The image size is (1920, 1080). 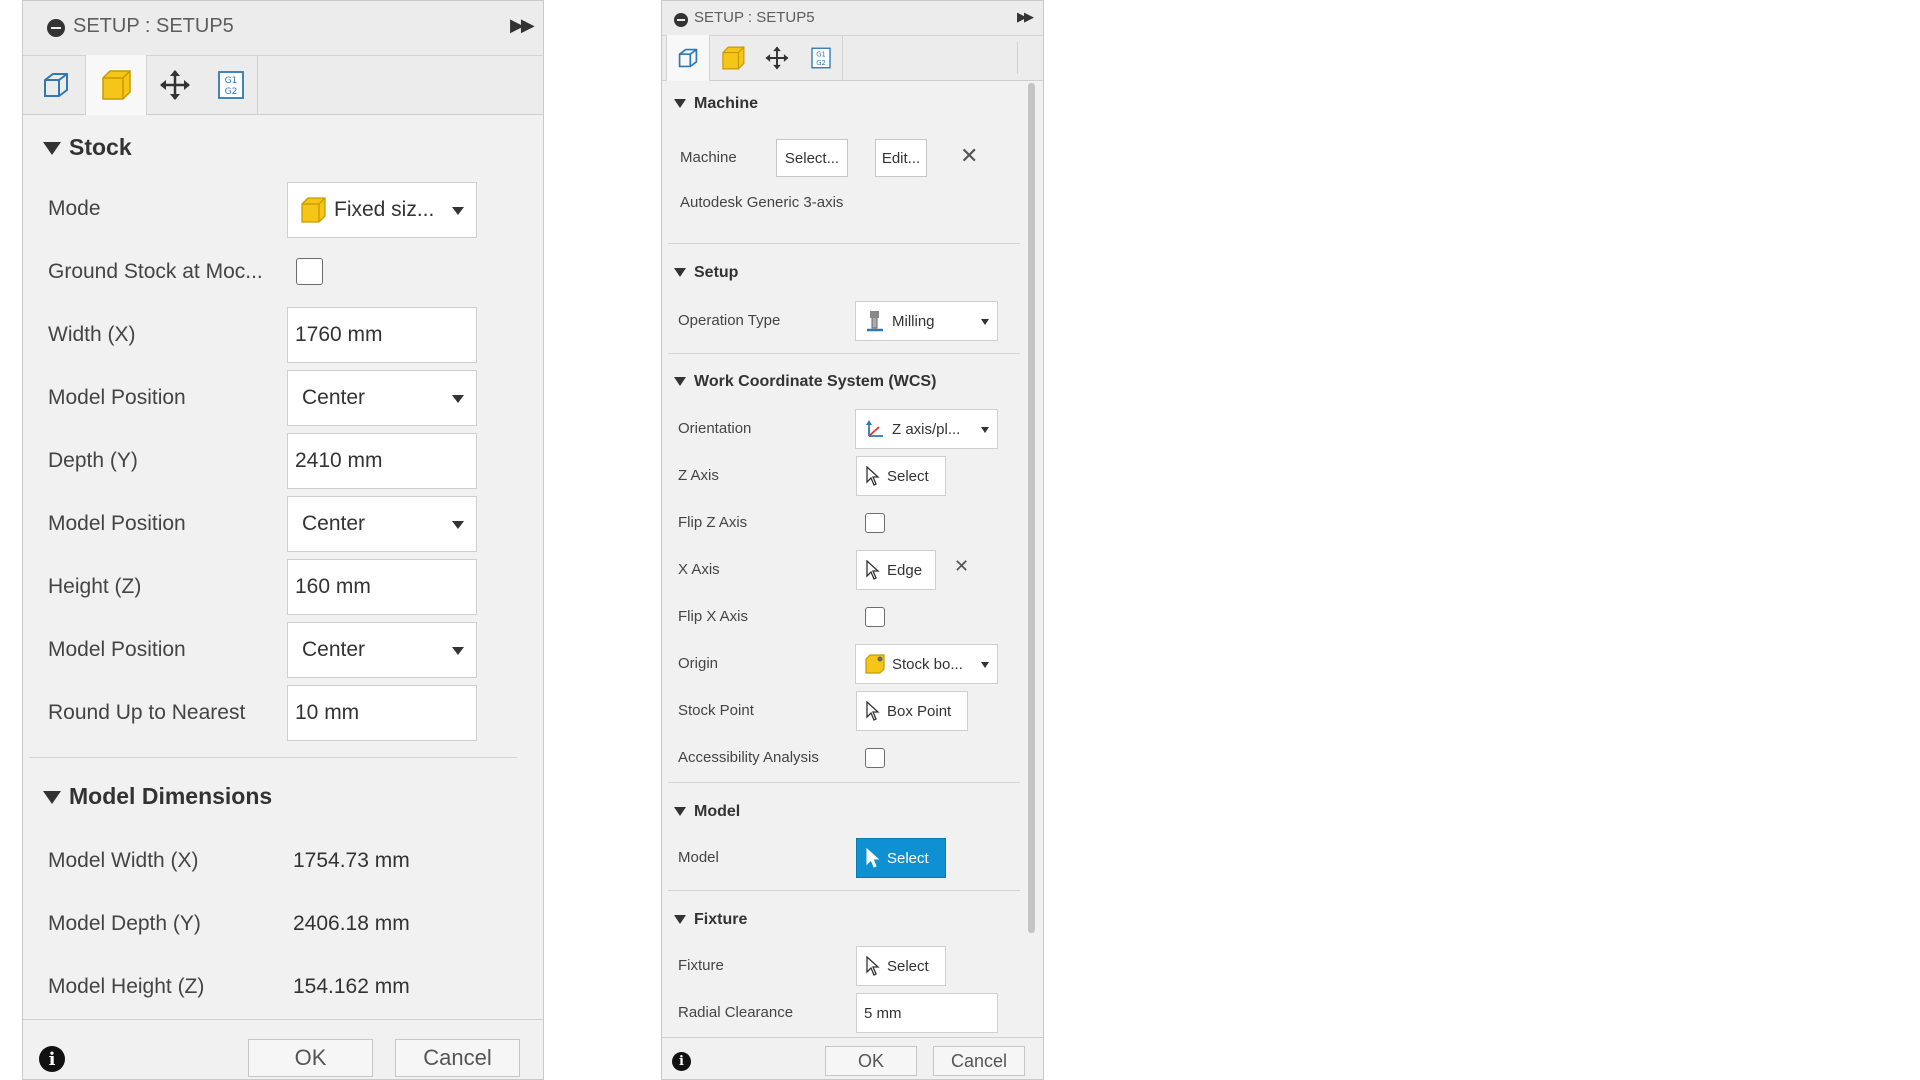 I want to click on model-position-x-label: Model Position, so click(x=117, y=397).